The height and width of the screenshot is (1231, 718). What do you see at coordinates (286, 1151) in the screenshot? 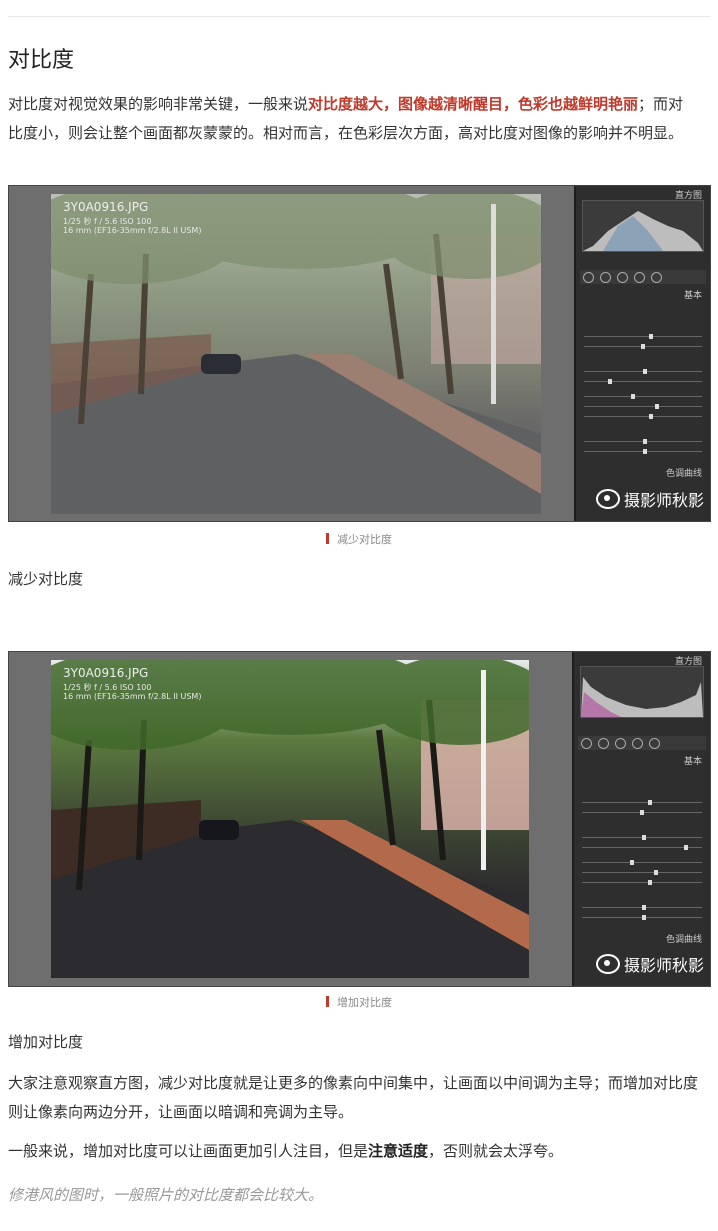
I see `advice-paragraph: 一般来说，增加对比度可以让画面更加引人注目，但是注意适度，否则就会太浮夸。` at bounding box center [286, 1151].